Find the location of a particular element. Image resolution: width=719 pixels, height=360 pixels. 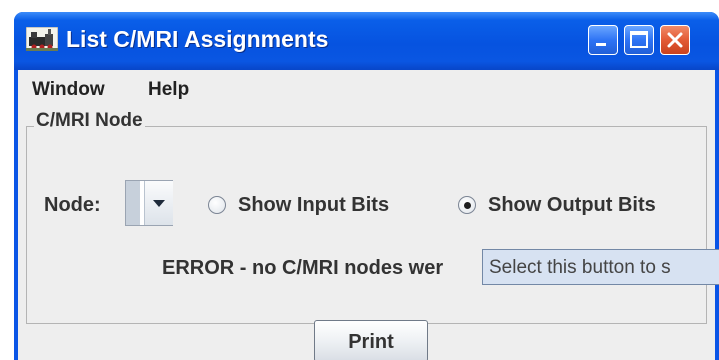

menu-help: Help is located at coordinates (168, 90).